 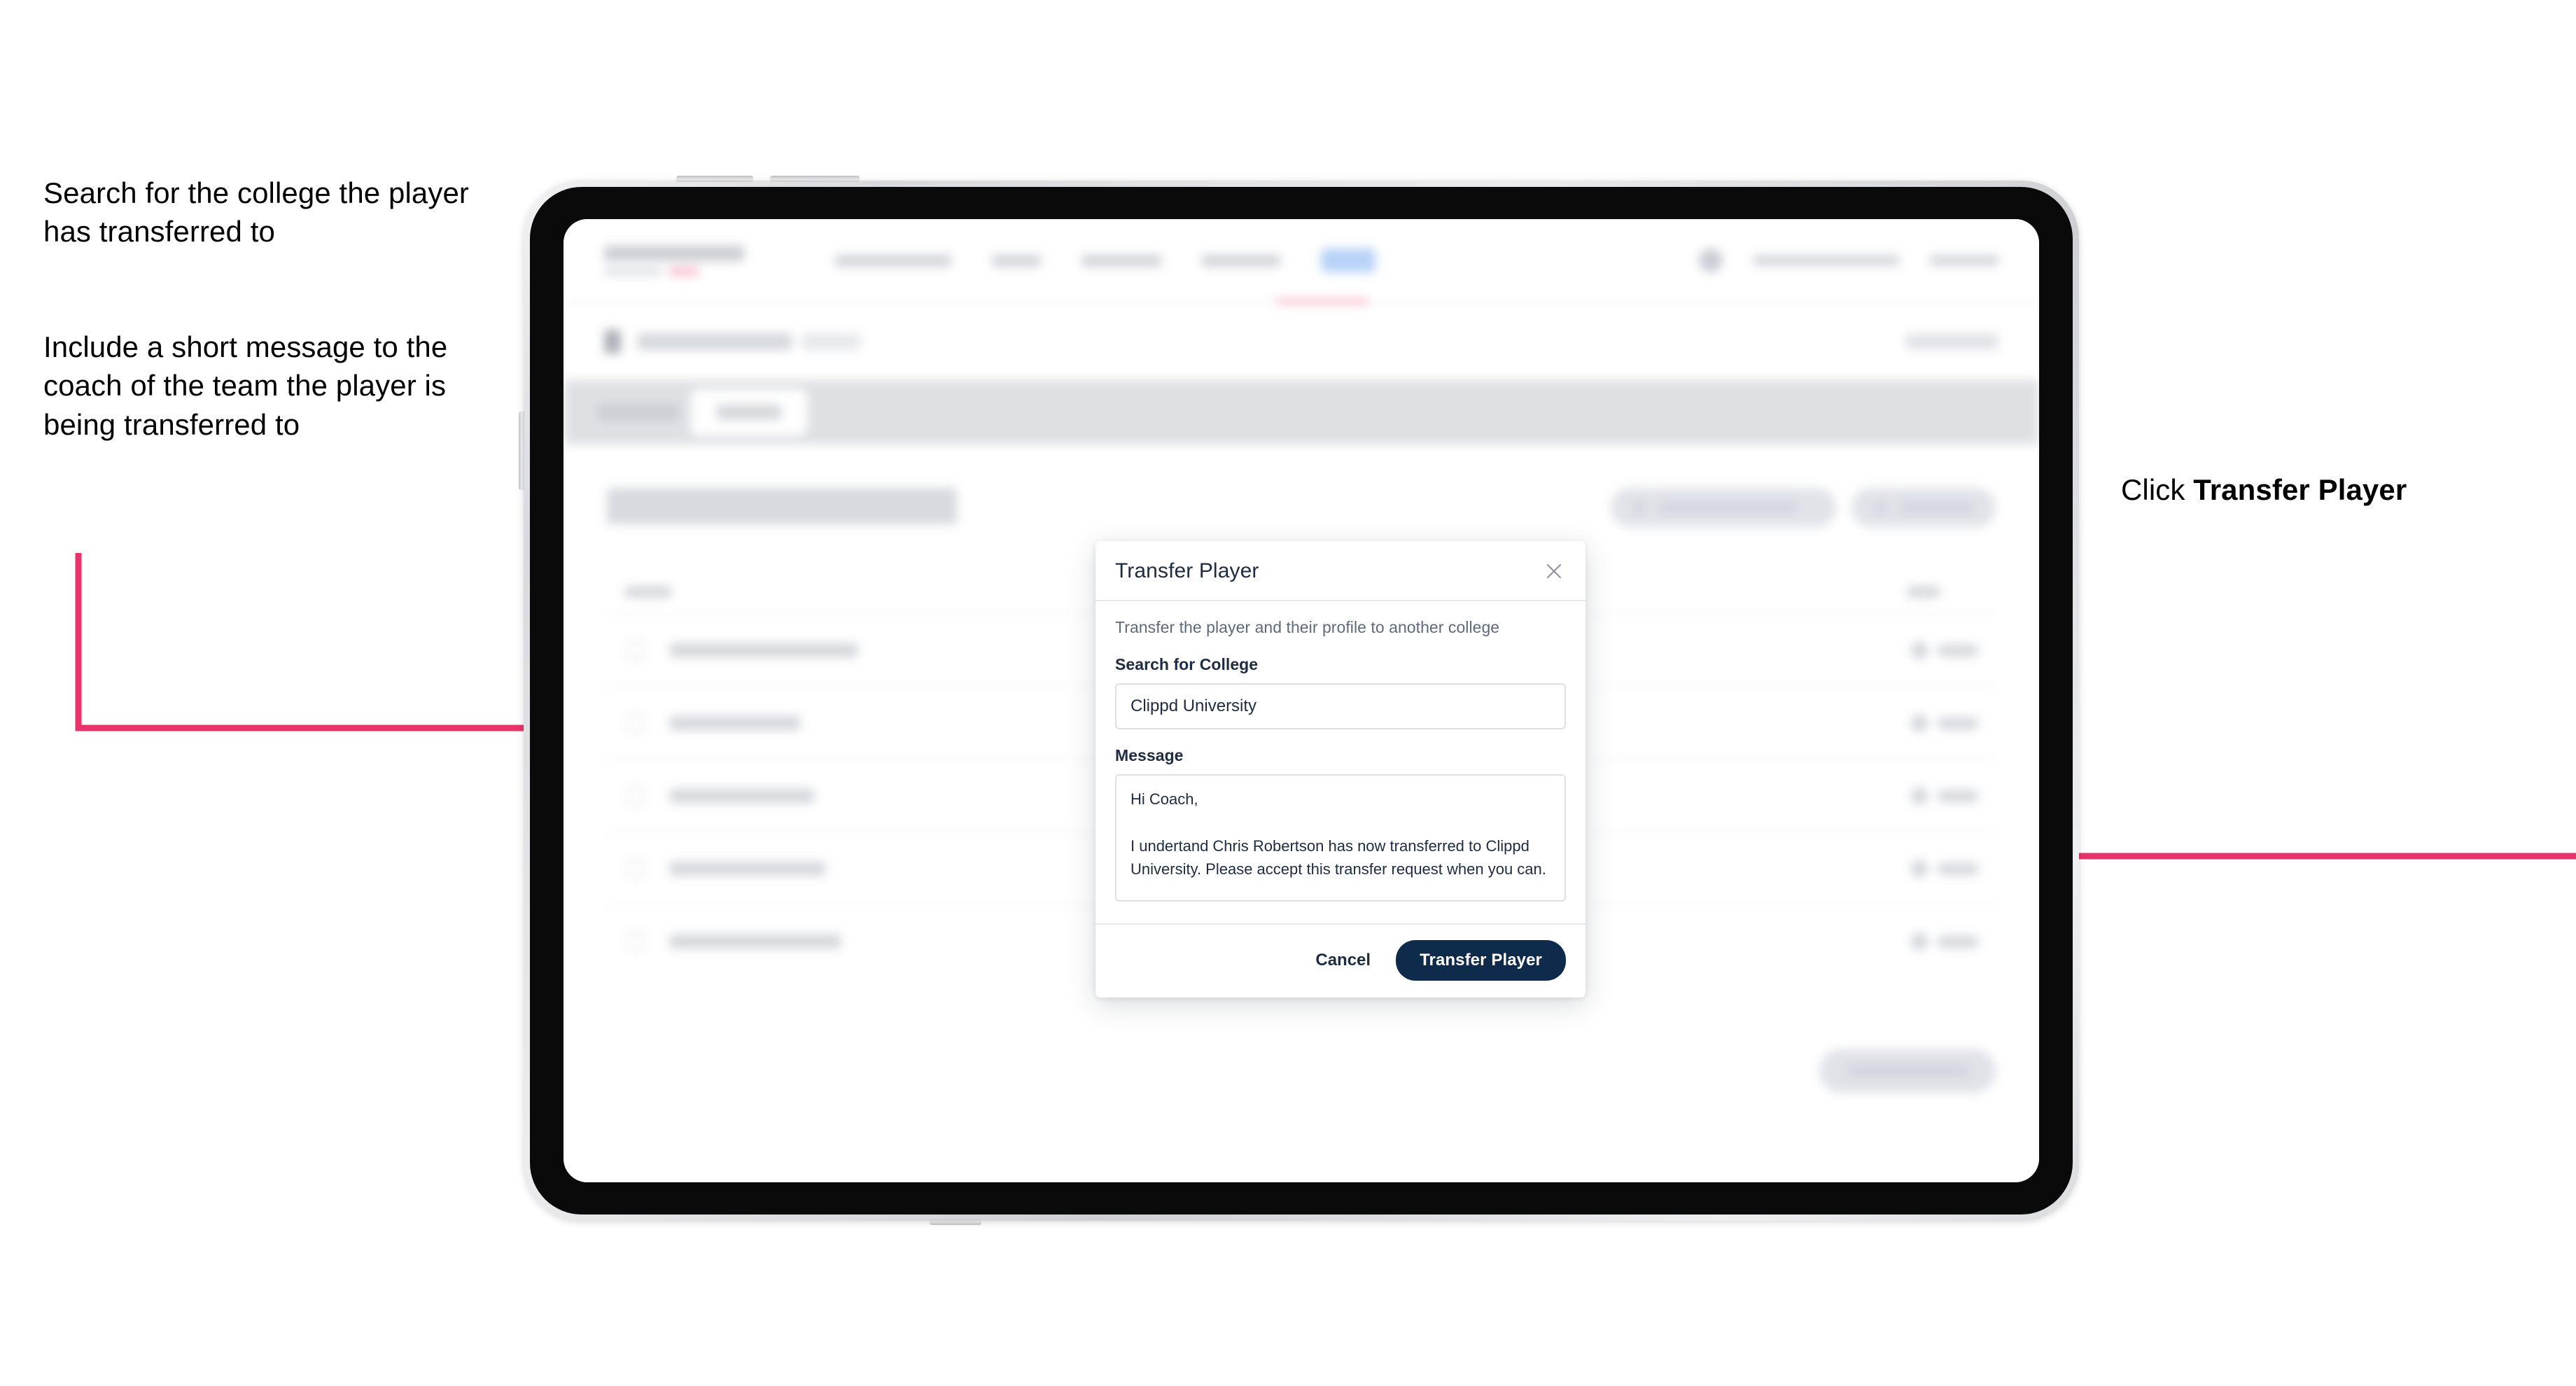 I want to click on search-college-input, so click(x=1340, y=706).